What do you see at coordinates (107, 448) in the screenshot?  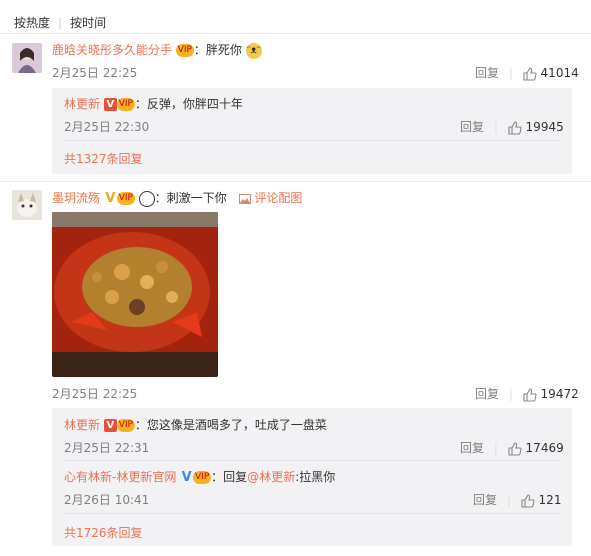 I see `reply-time: 2月25日 22:31` at bounding box center [107, 448].